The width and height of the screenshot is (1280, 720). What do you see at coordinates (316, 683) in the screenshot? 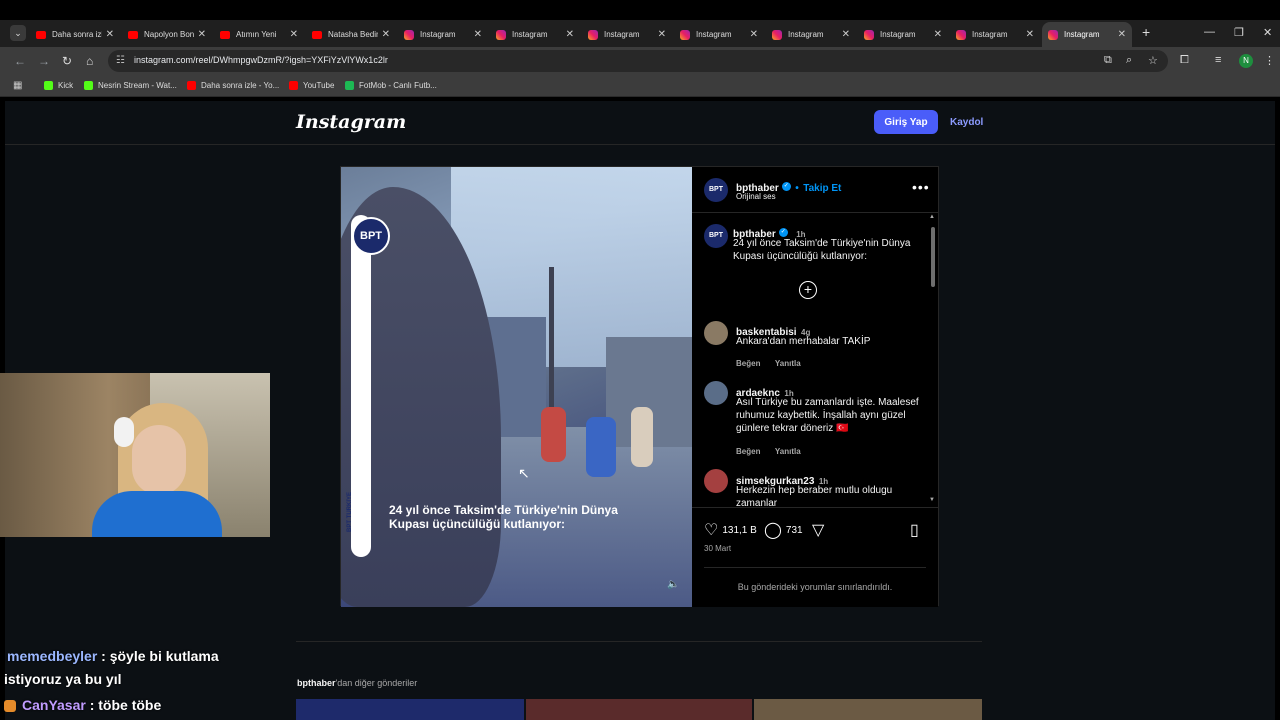
I see `more-posts-user: bpthaber` at bounding box center [316, 683].